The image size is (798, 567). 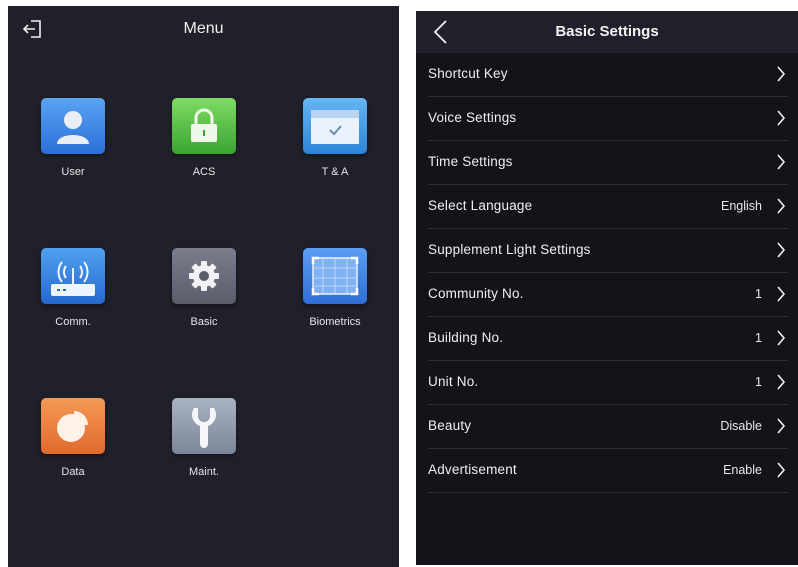 I want to click on calendar-check-icon, so click(x=335, y=126).